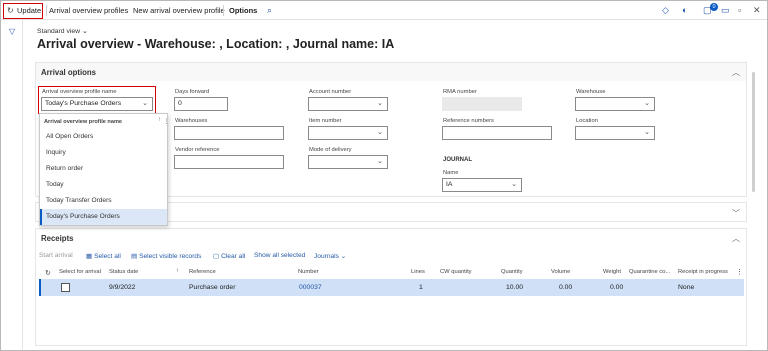 This screenshot has width=768, height=351. I want to click on vertical-scrollbar, so click(753, 132).